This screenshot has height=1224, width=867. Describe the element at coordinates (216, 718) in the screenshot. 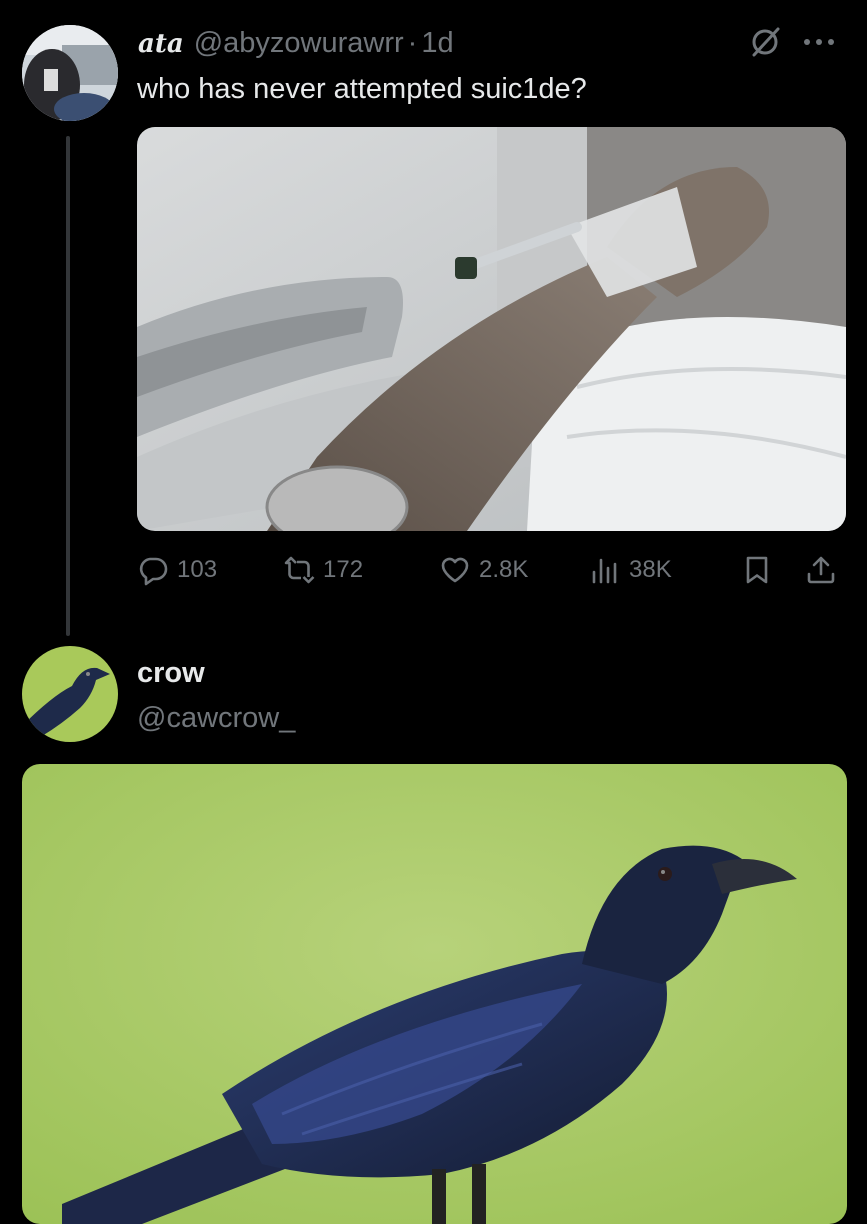

I see `handle: @cawcrow_` at that location.